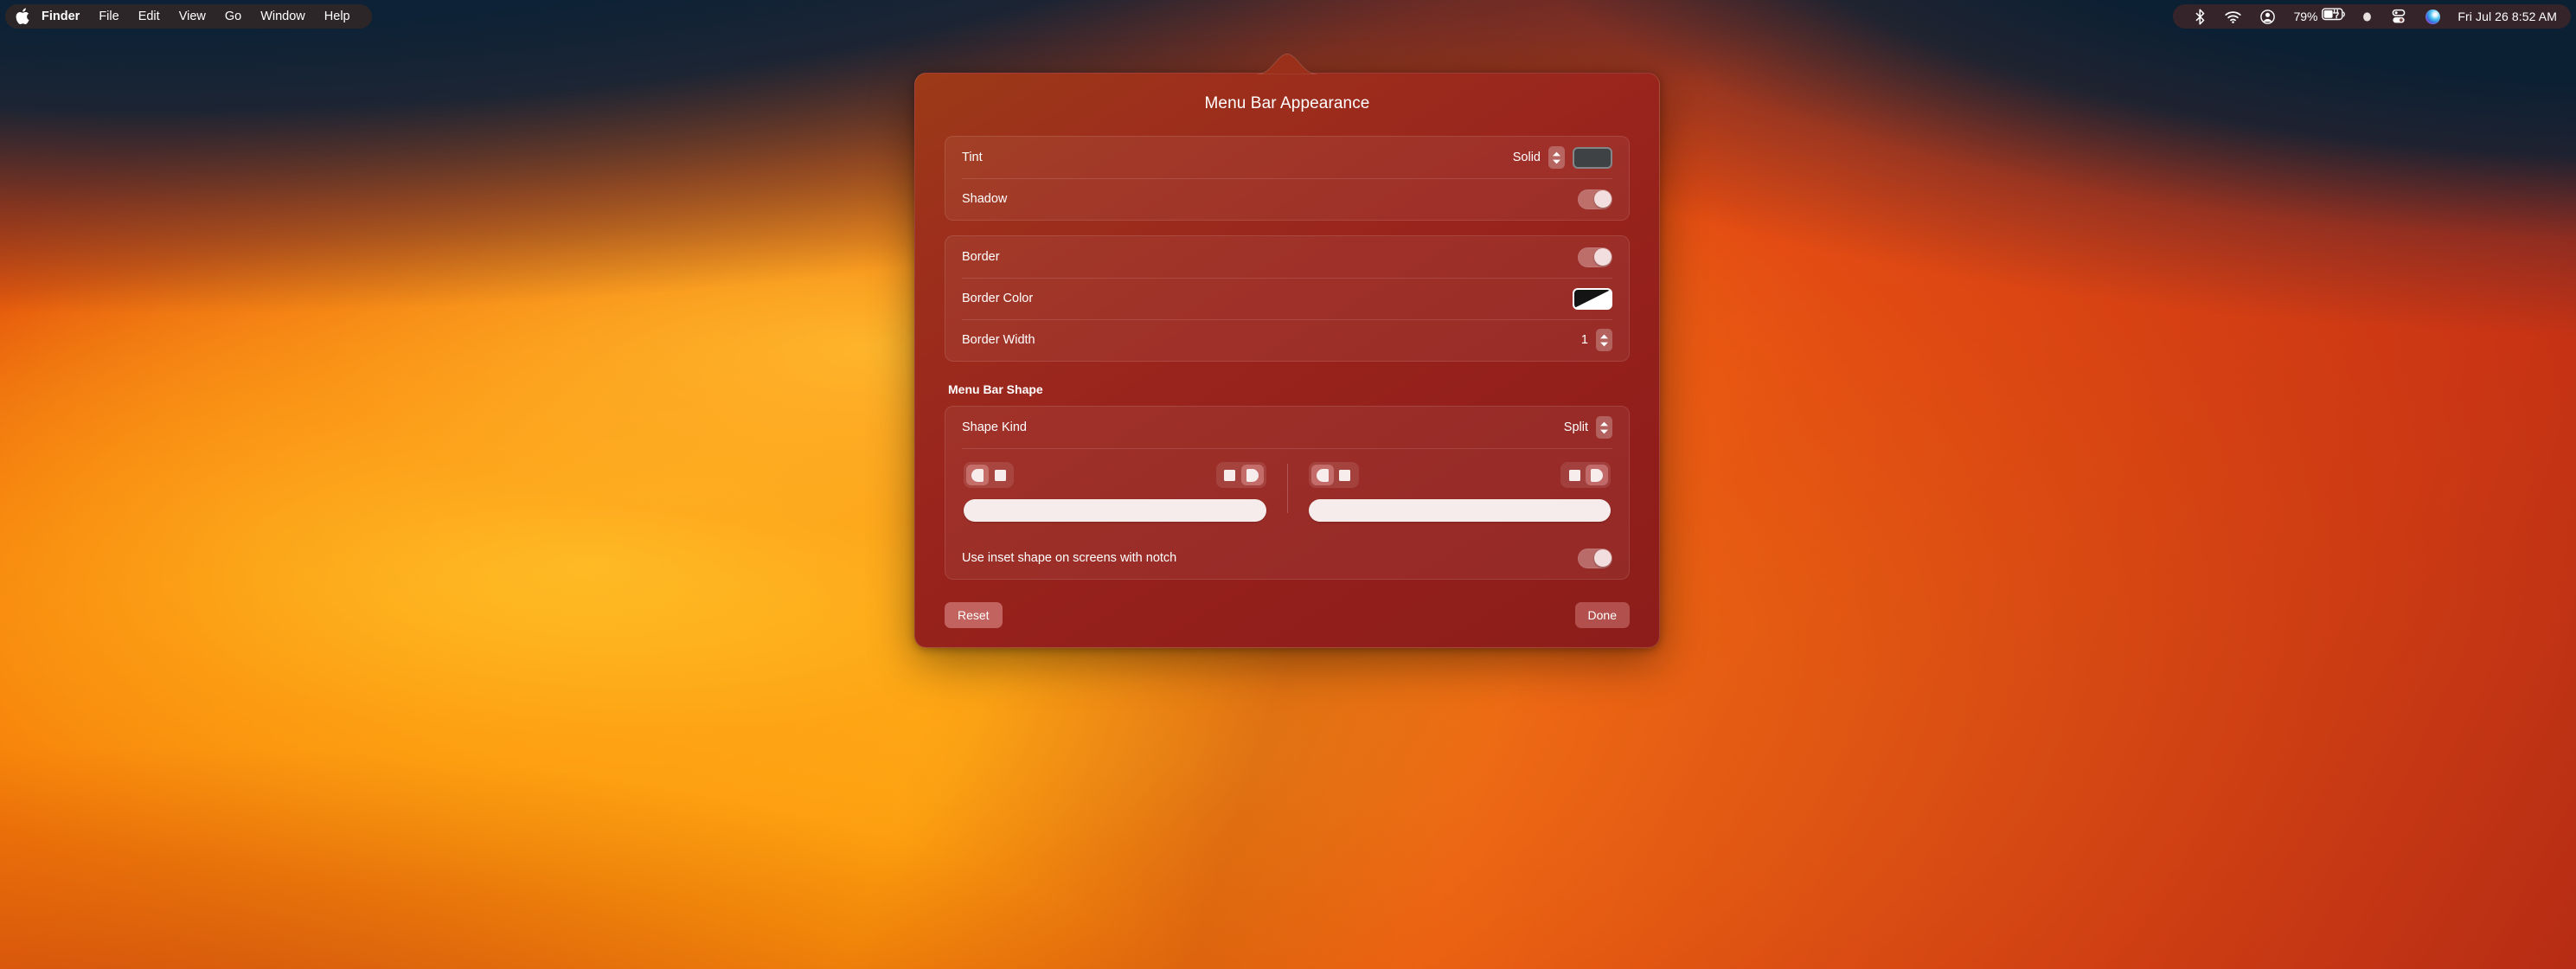  What do you see at coordinates (985, 199) in the screenshot?
I see `shadow-label: Shadow` at bounding box center [985, 199].